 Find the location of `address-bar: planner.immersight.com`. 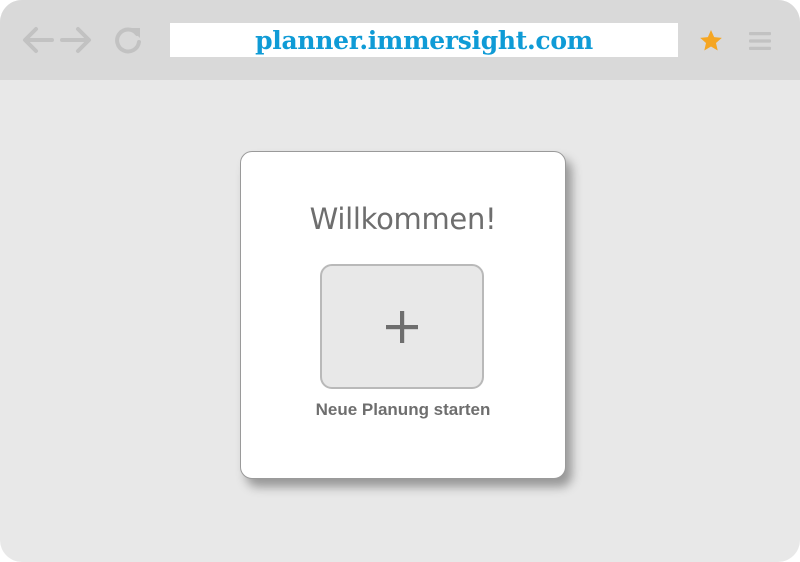

address-bar: planner.immersight.com is located at coordinates (424, 40).